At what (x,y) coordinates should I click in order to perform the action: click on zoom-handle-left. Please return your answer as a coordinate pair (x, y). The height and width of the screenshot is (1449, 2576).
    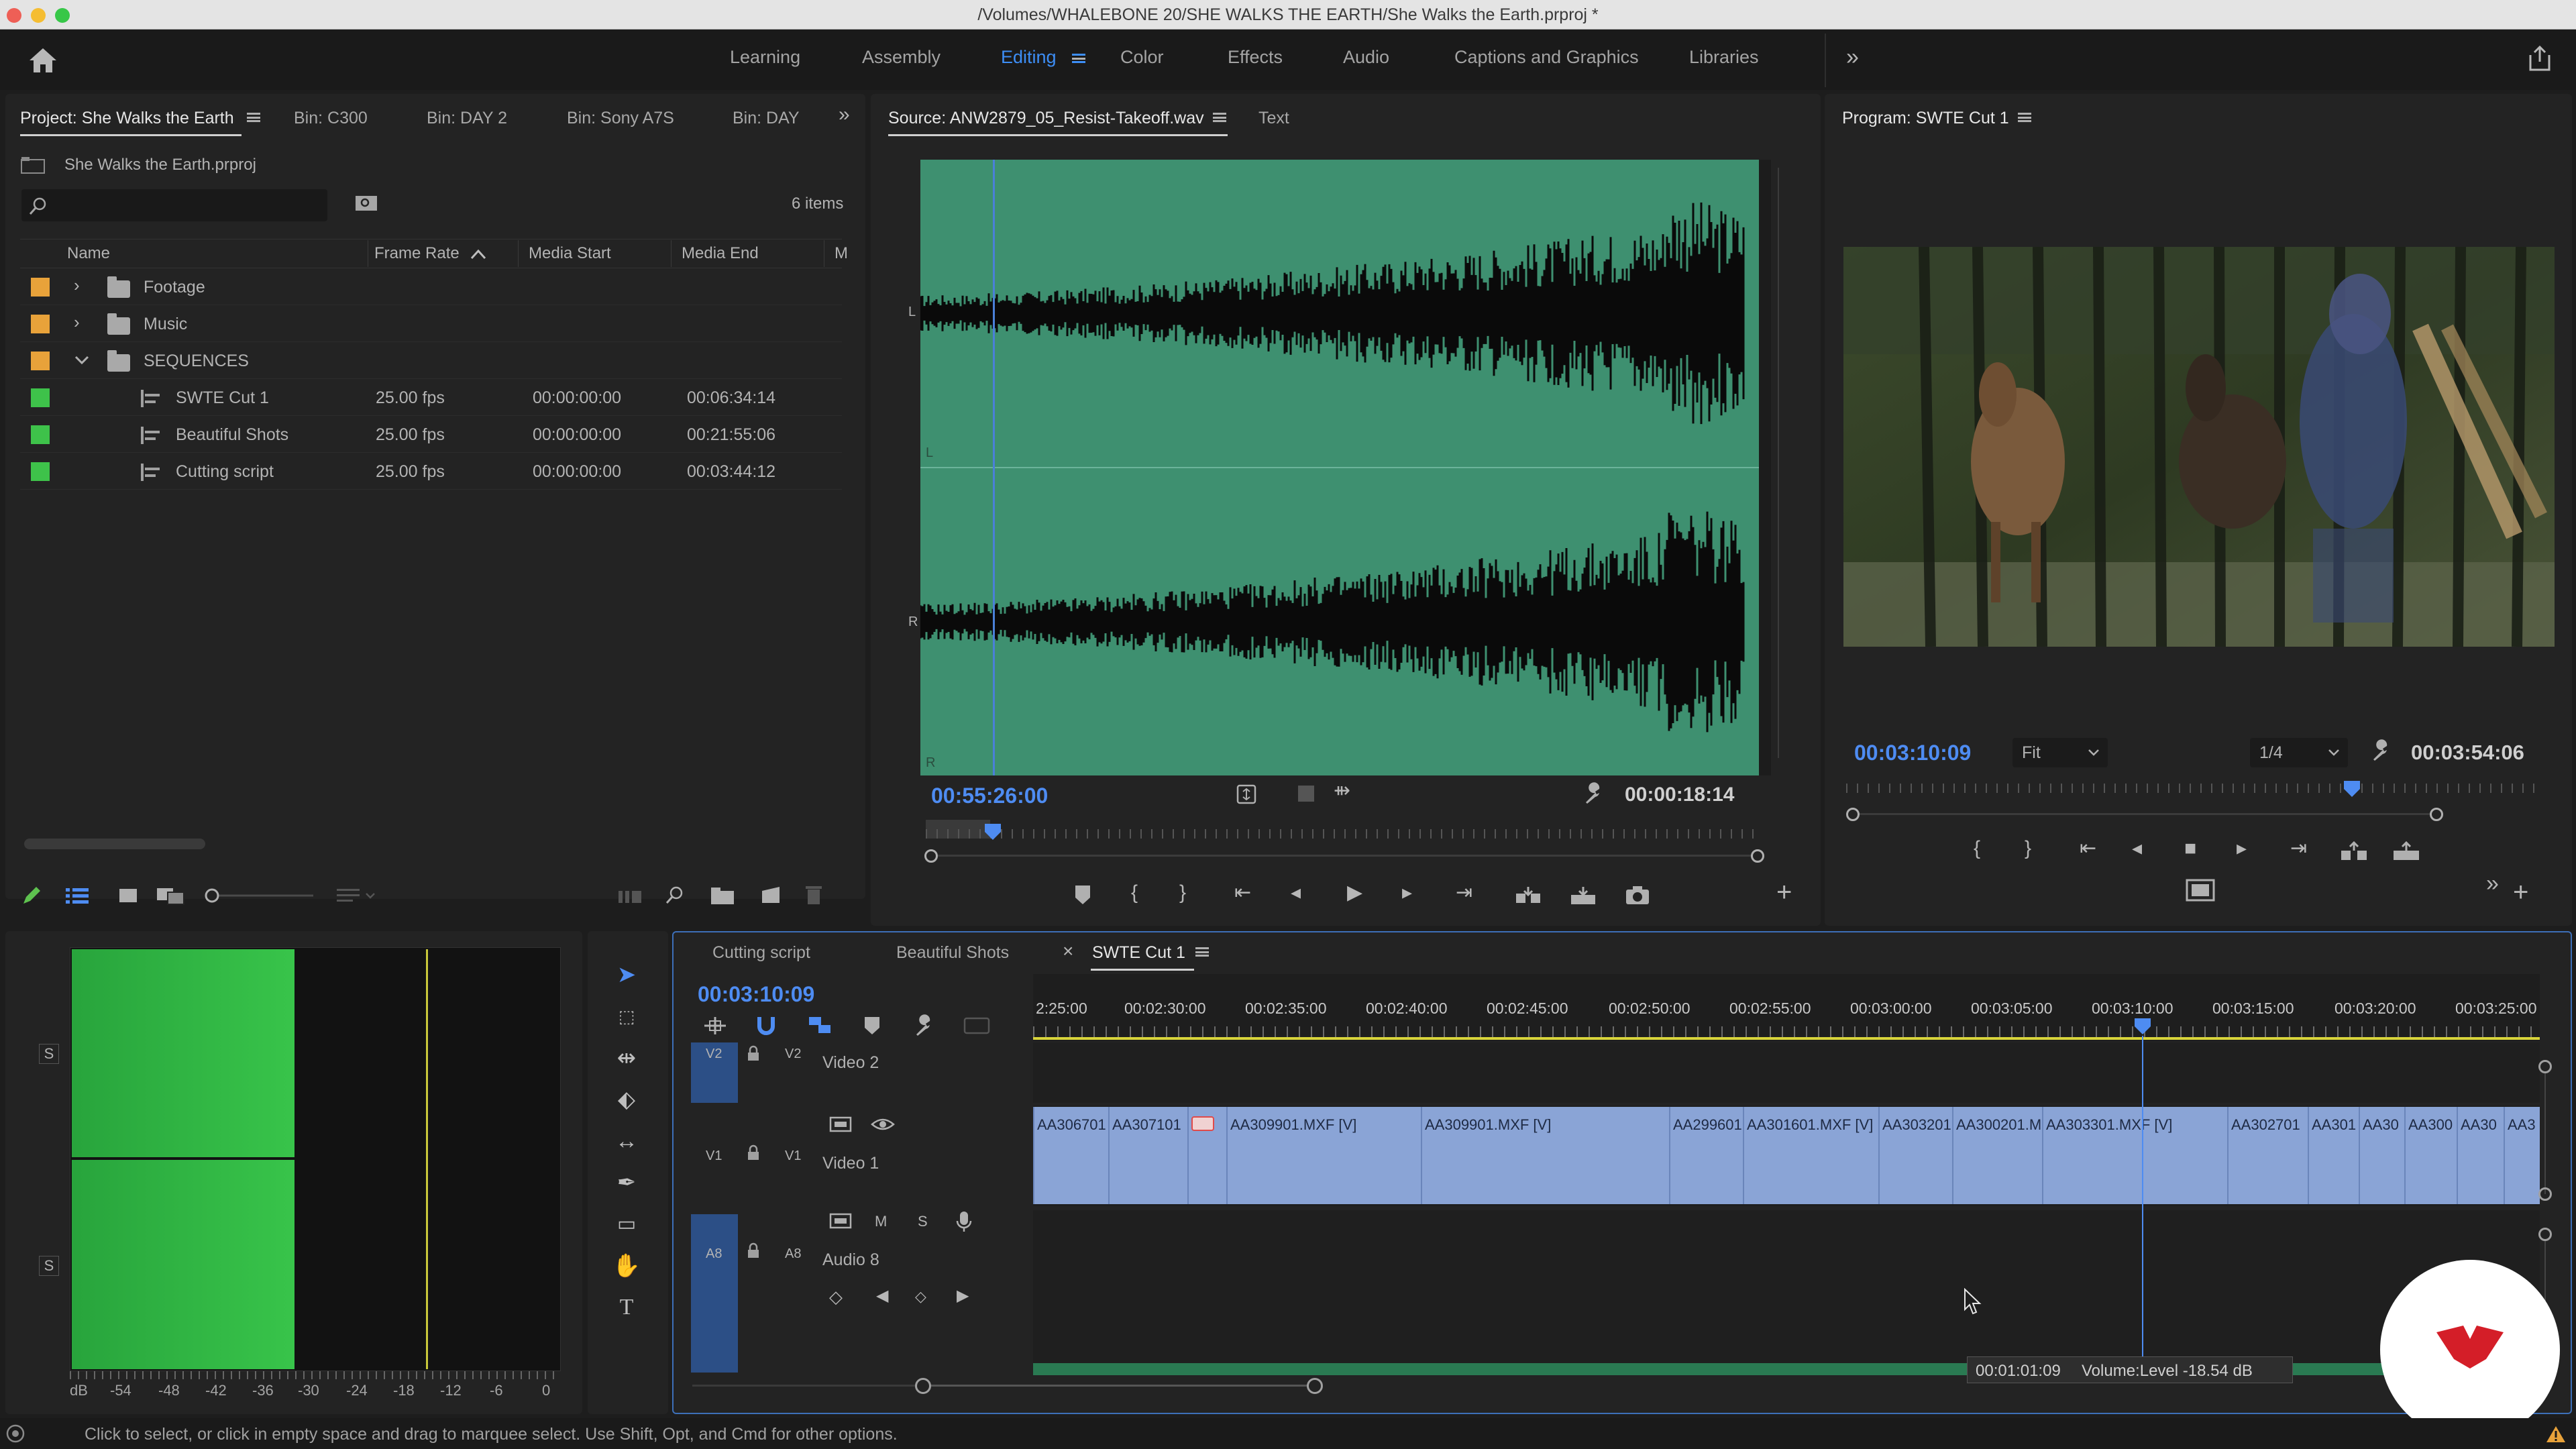
    Looking at the image, I should click on (931, 856).